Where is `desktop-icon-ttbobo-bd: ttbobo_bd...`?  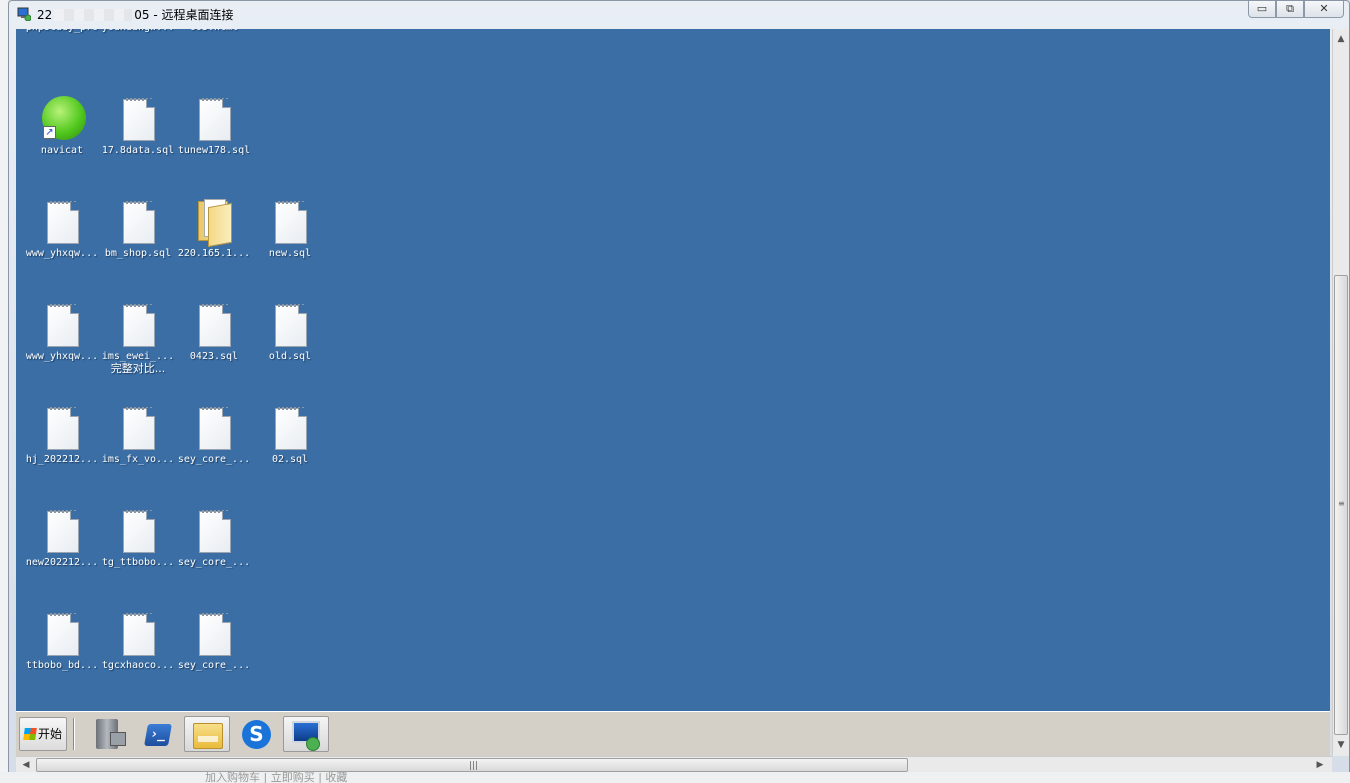 desktop-icon-ttbobo-bd: ttbobo_bd... is located at coordinates (62, 641).